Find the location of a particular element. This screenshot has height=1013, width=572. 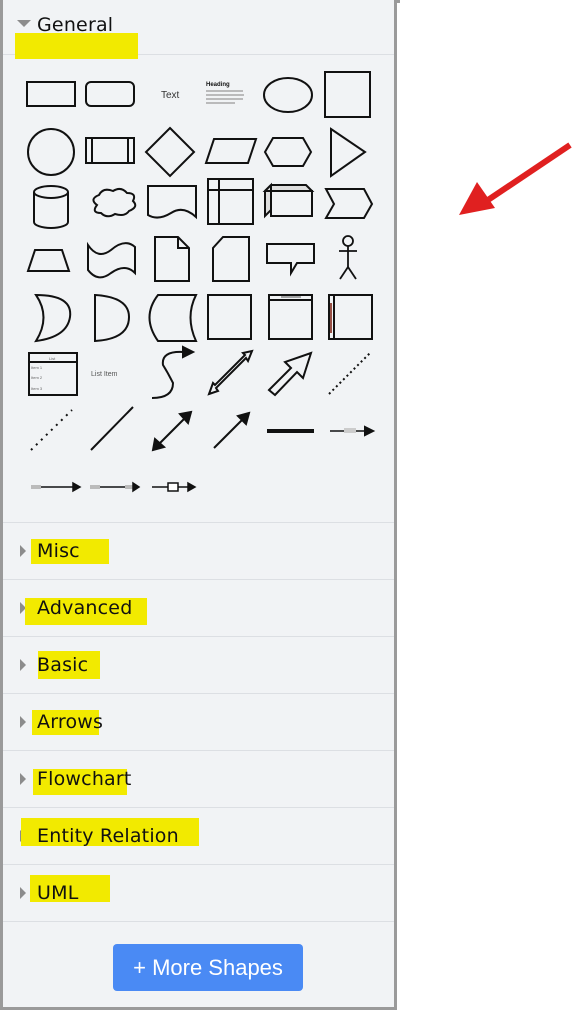

section-misc-header: Misc is located at coordinates (198, 551).